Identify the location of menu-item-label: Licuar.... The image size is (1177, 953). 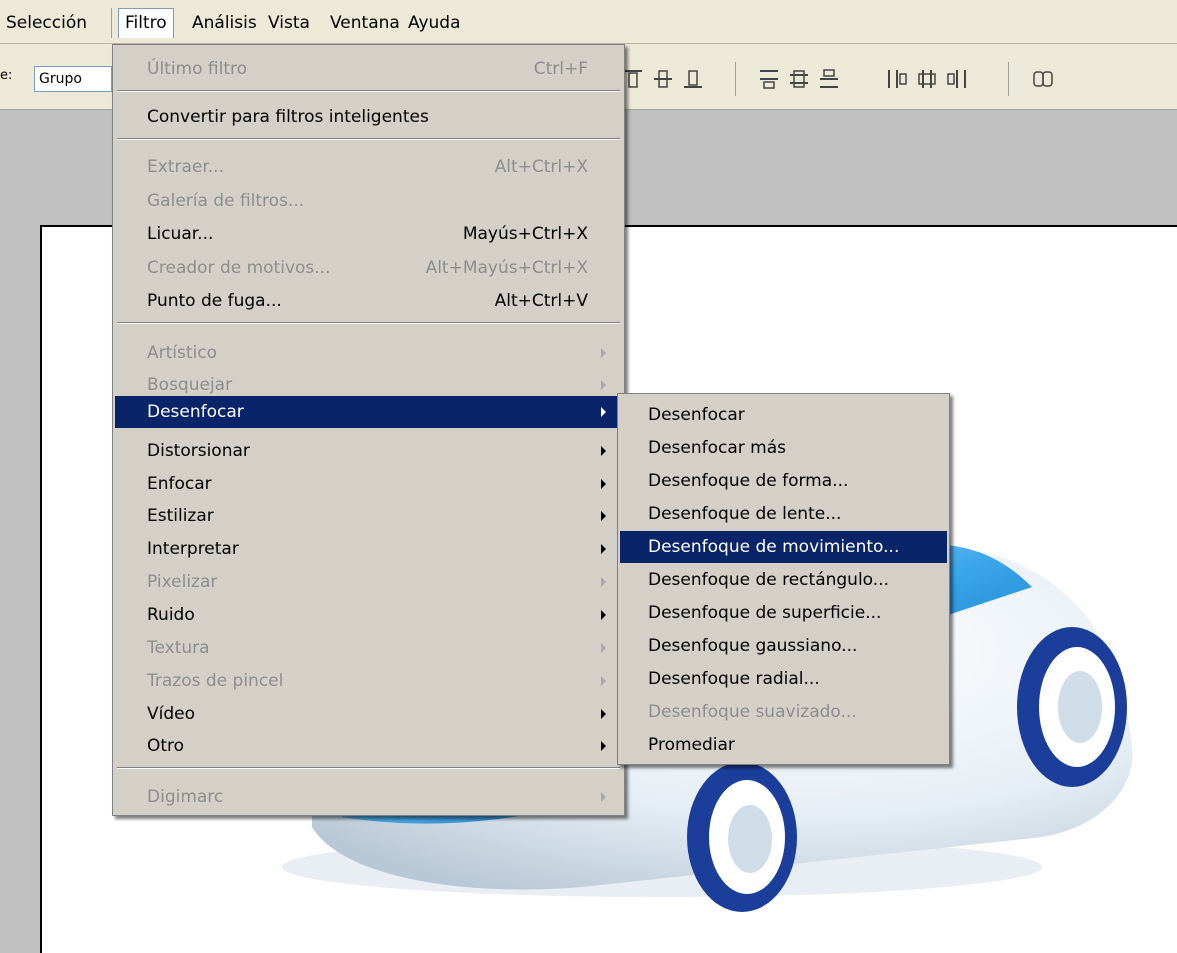
(180, 234).